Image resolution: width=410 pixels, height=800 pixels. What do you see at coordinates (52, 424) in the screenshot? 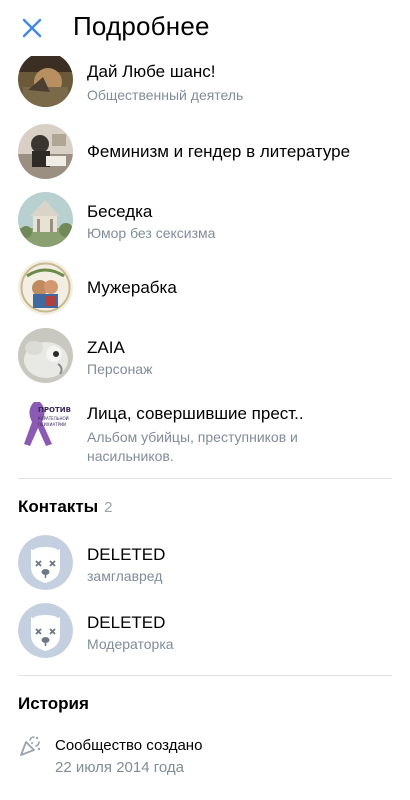
I see `avatar-ribbon-text-bot: ПСИХИАТРИИ` at bounding box center [52, 424].